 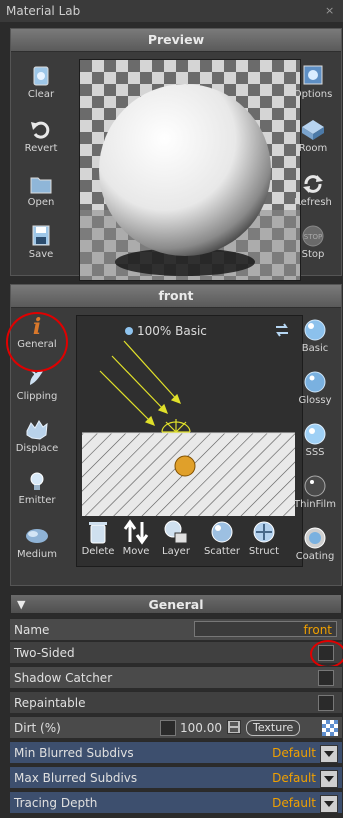 I want to click on emitter-button: Emitter, so click(x=37, y=488).